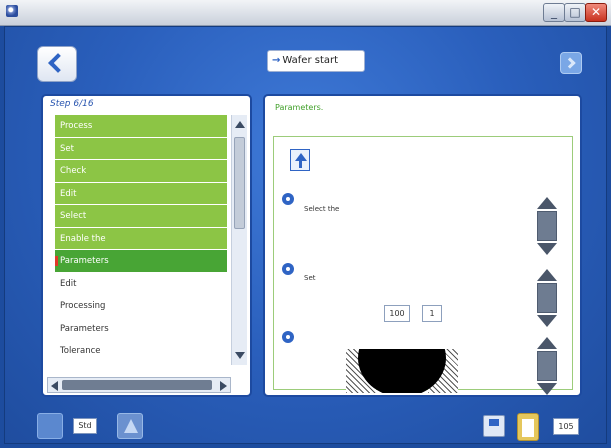 The height and width of the screenshot is (448, 611). What do you see at coordinates (12, 11) in the screenshot?
I see `app-icon` at bounding box center [12, 11].